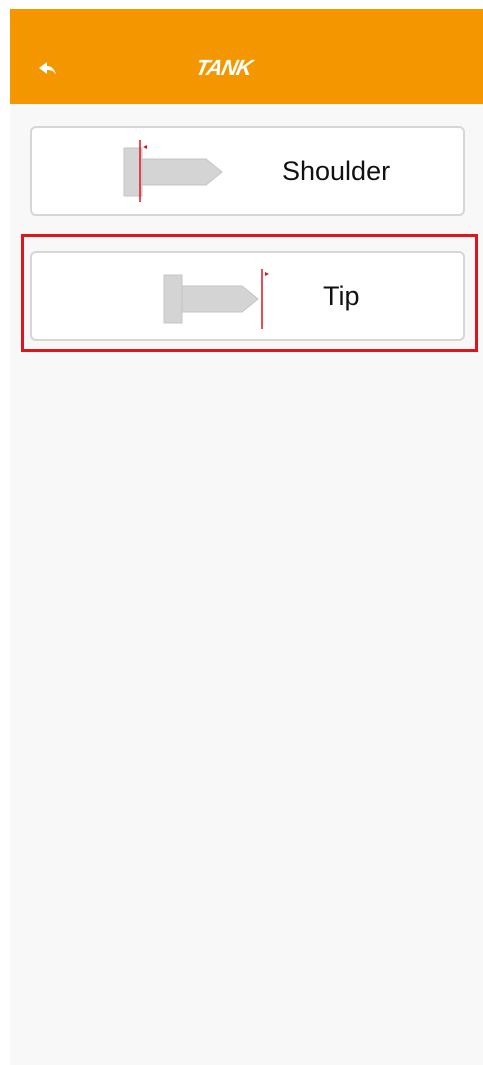  I want to click on back-arrow-icon, so click(47, 68).